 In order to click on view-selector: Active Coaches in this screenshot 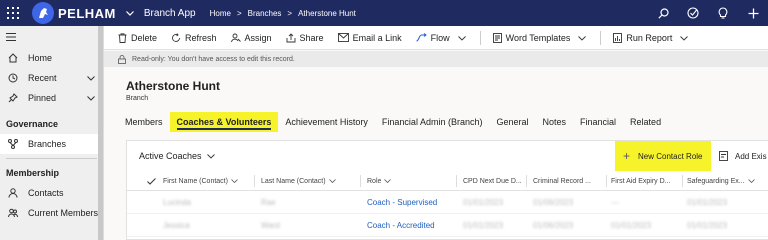, I will do `click(177, 156)`.